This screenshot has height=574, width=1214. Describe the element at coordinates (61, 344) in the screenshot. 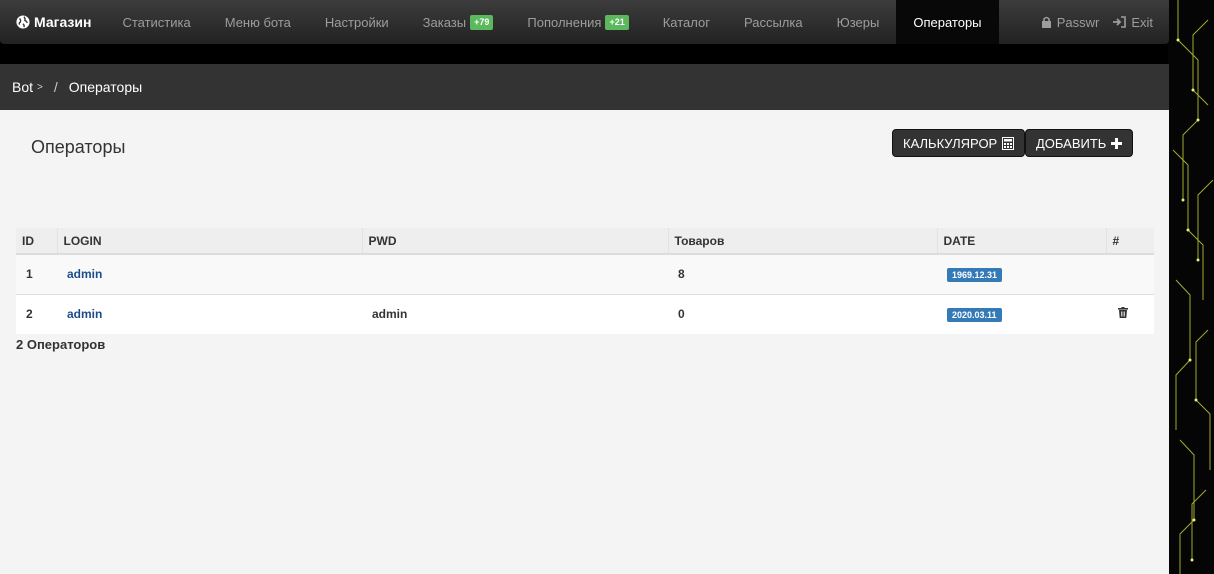

I see `operators-count: 2 Операторов` at that location.